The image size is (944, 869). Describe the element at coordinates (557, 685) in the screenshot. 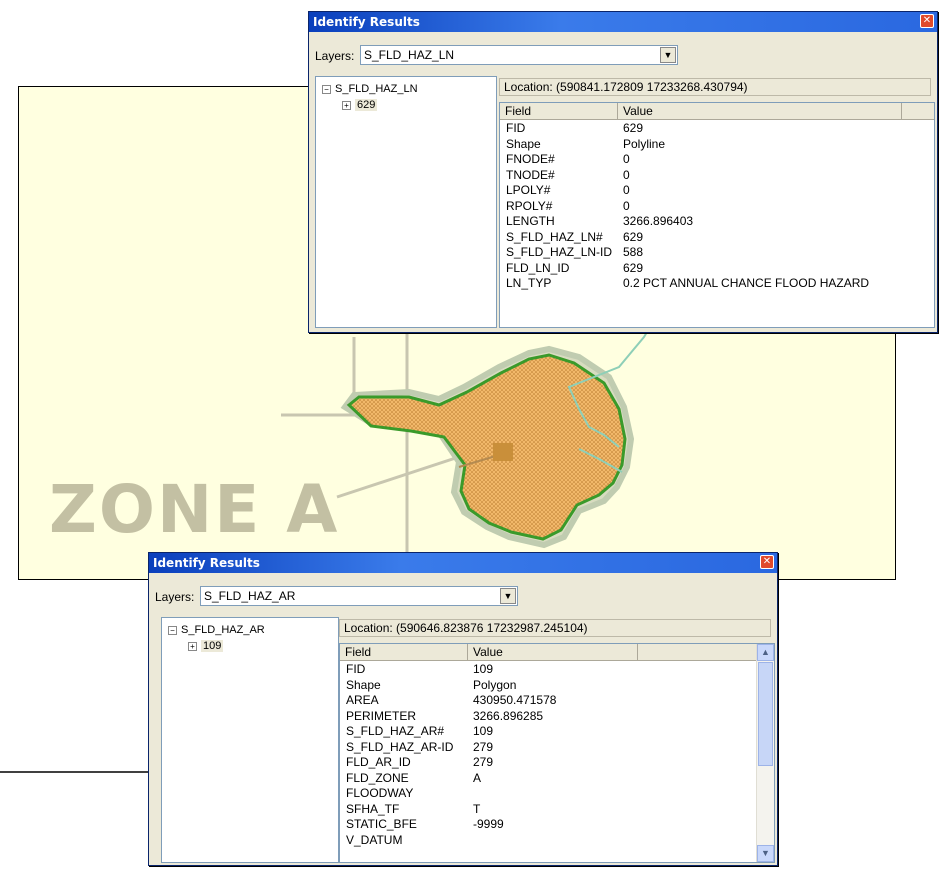

I see `attribute-row: Shape Polygon` at that location.